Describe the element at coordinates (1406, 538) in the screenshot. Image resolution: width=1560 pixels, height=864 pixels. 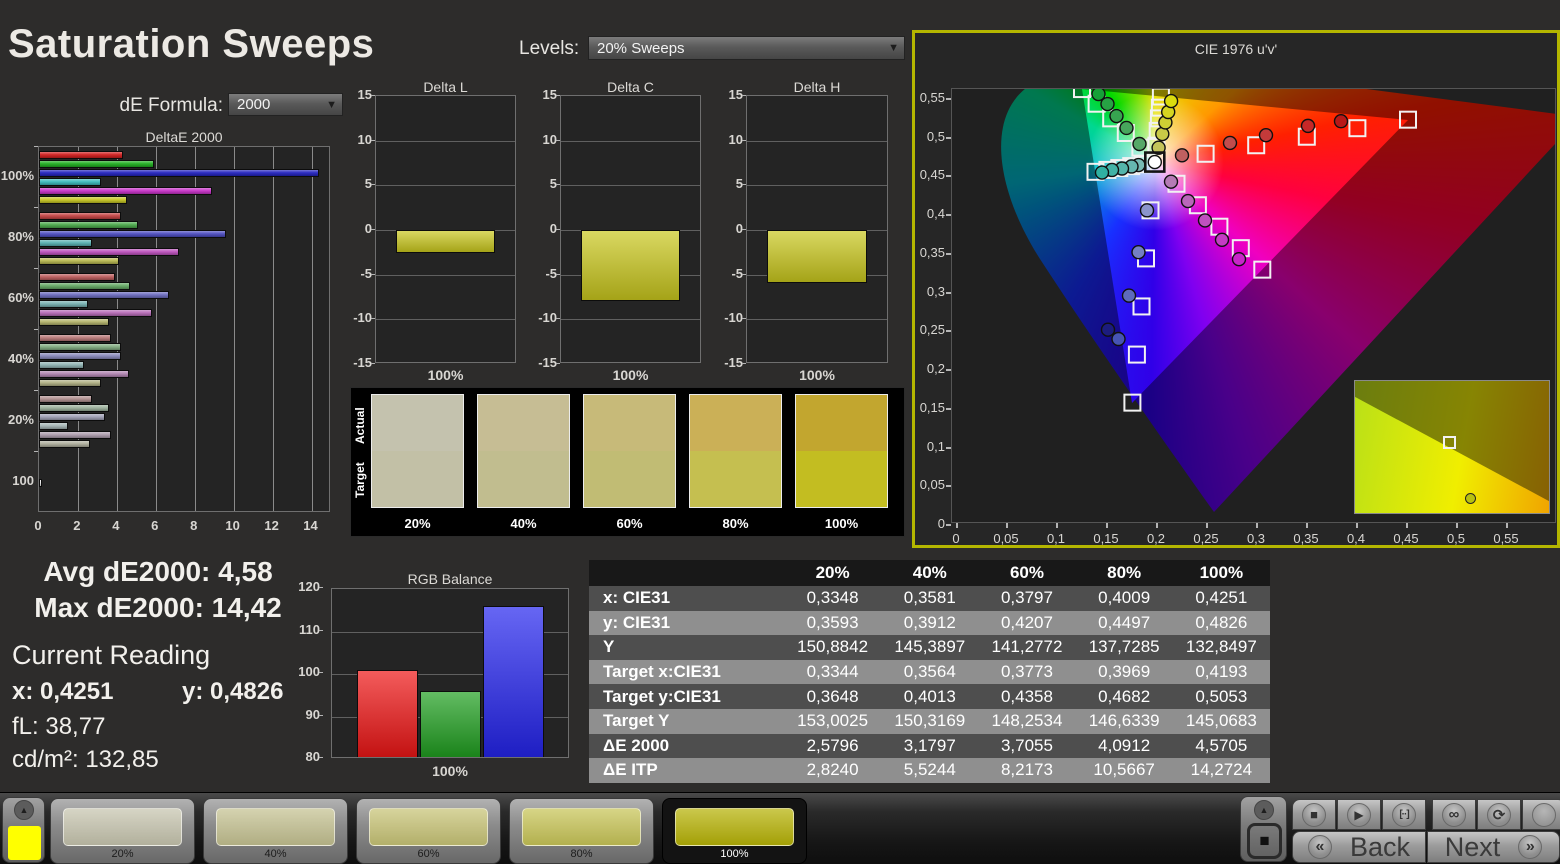
I see `cie-x-tick: 0,45` at that location.